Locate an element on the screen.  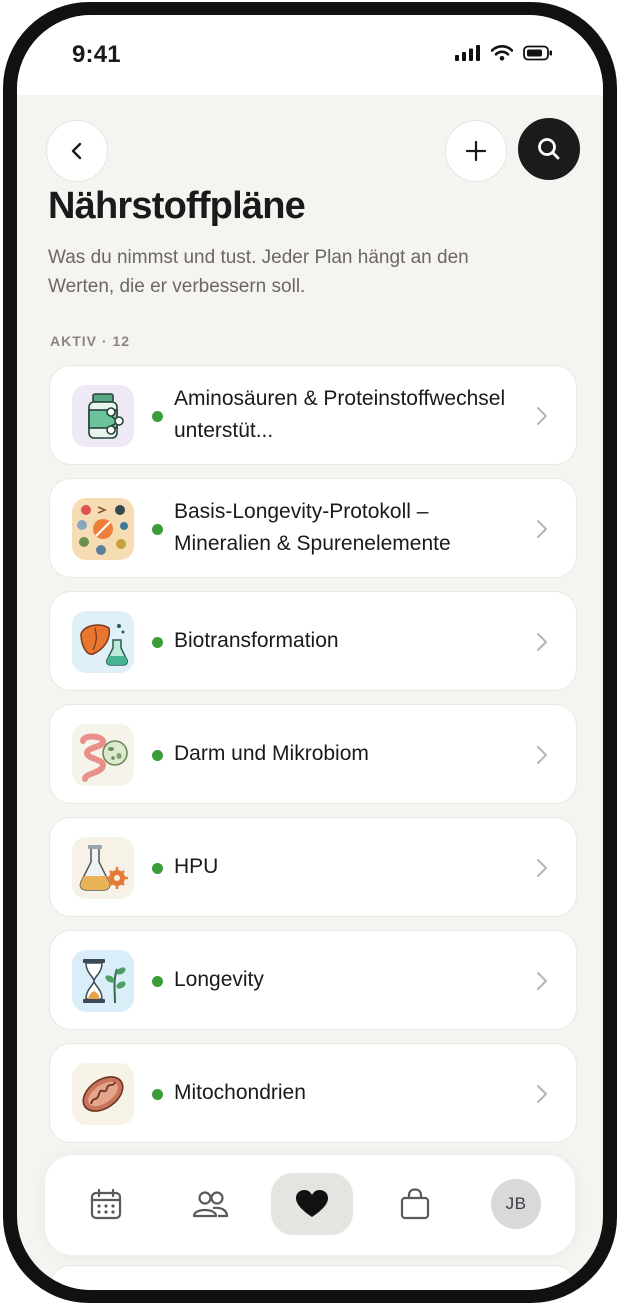
plan-item-partial is located at coordinates (313, 1277).